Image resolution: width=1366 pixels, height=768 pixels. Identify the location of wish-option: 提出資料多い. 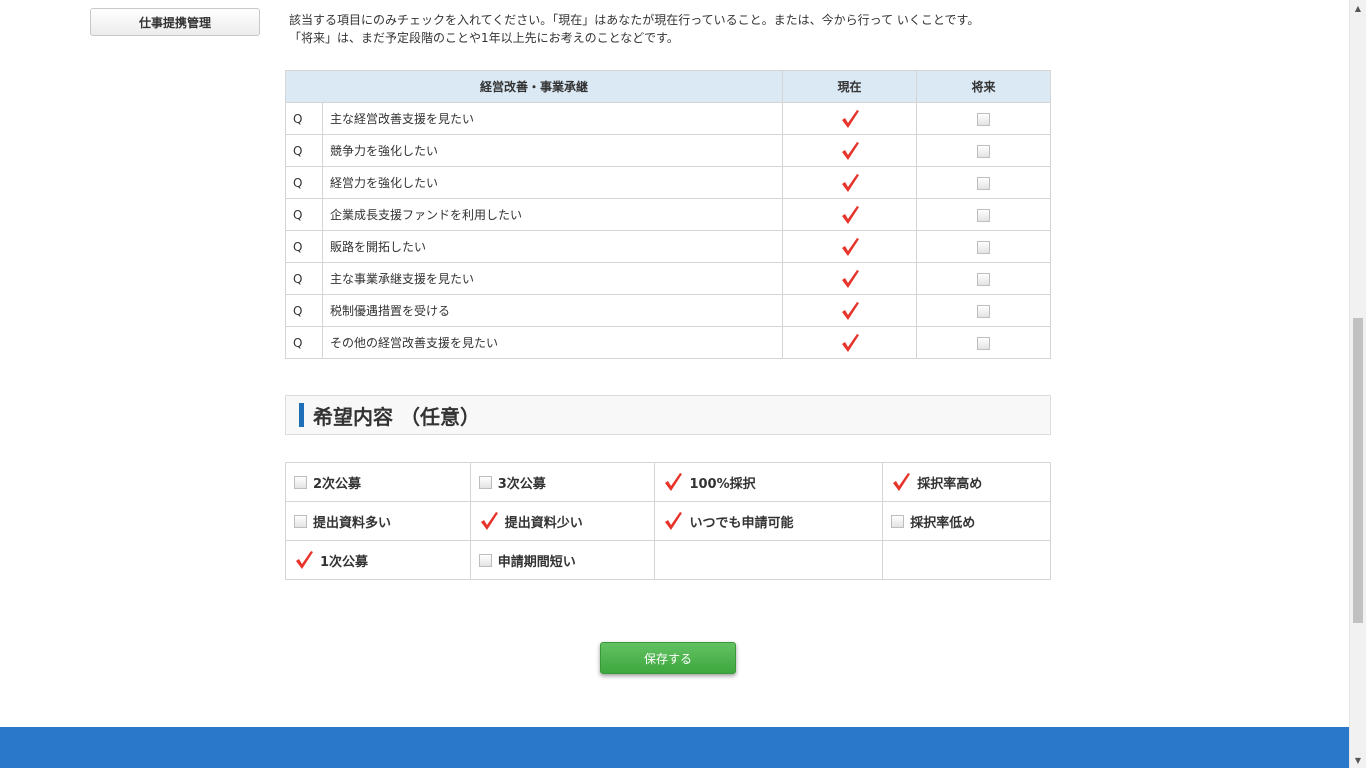
(378, 521).